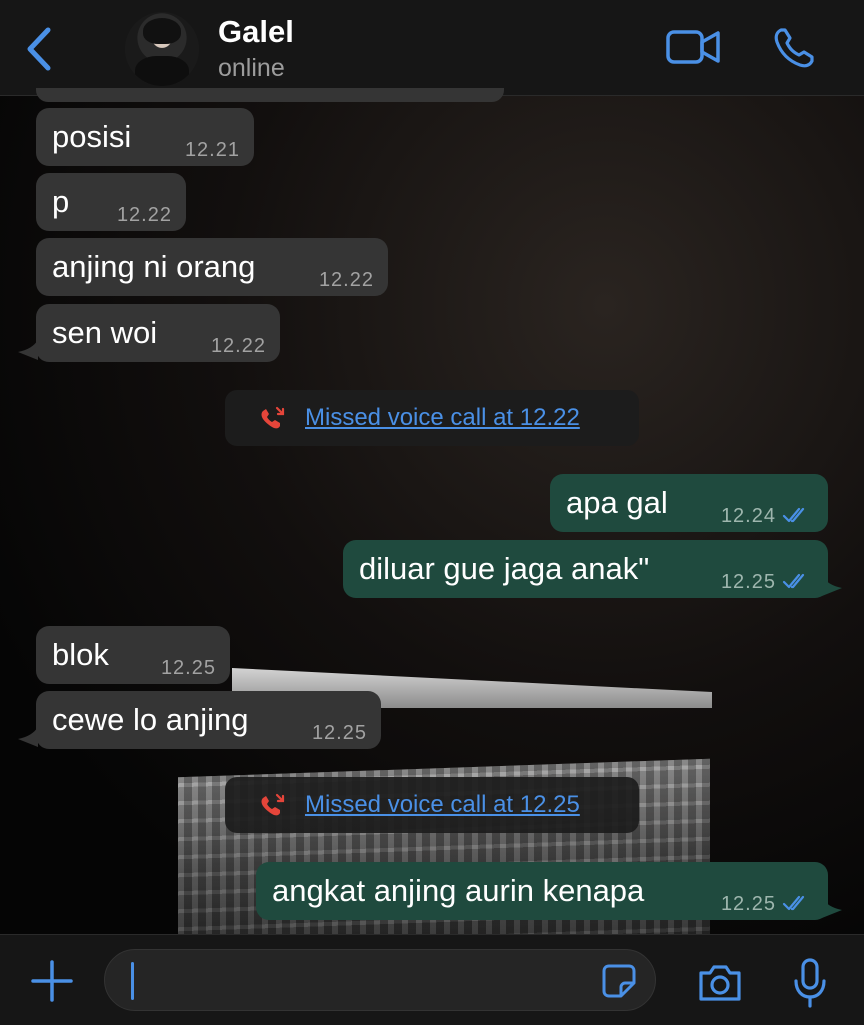 The width and height of the screenshot is (864, 1025). What do you see at coordinates (689, 503) in the screenshot?
I see `message-bubble-outgoing: apa gal 12.24` at bounding box center [689, 503].